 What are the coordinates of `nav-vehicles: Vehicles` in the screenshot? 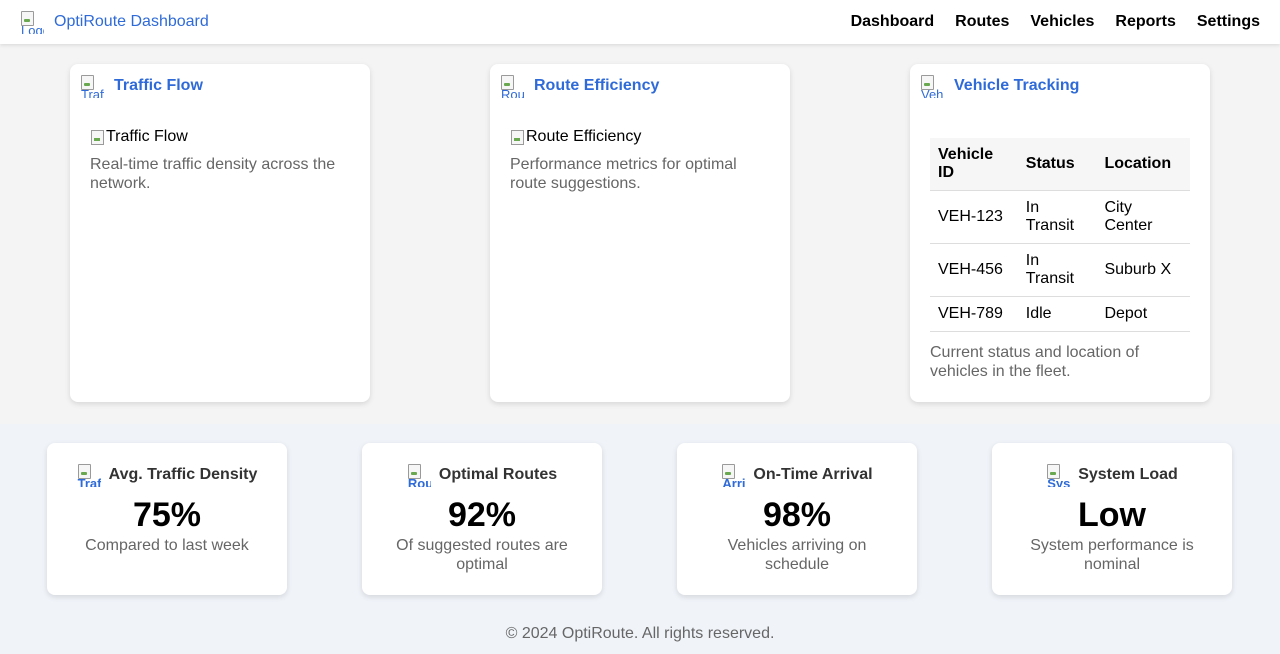 It's located at (1062, 22).